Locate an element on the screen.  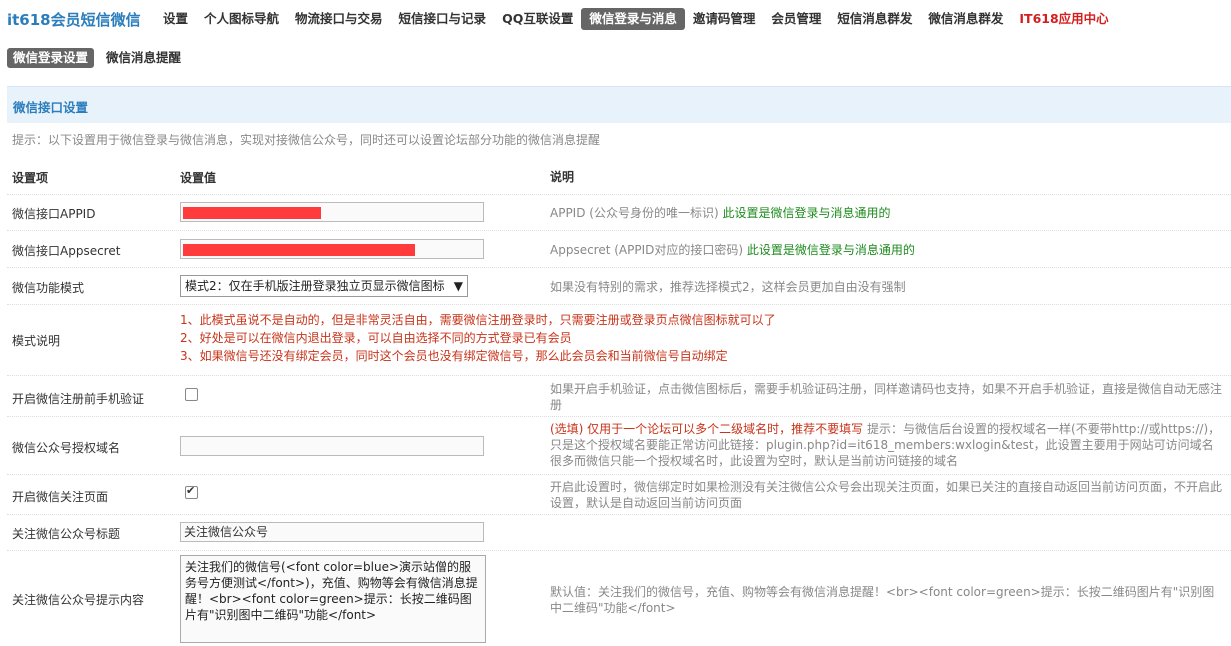
follow-page-checkbox is located at coordinates (191, 491).